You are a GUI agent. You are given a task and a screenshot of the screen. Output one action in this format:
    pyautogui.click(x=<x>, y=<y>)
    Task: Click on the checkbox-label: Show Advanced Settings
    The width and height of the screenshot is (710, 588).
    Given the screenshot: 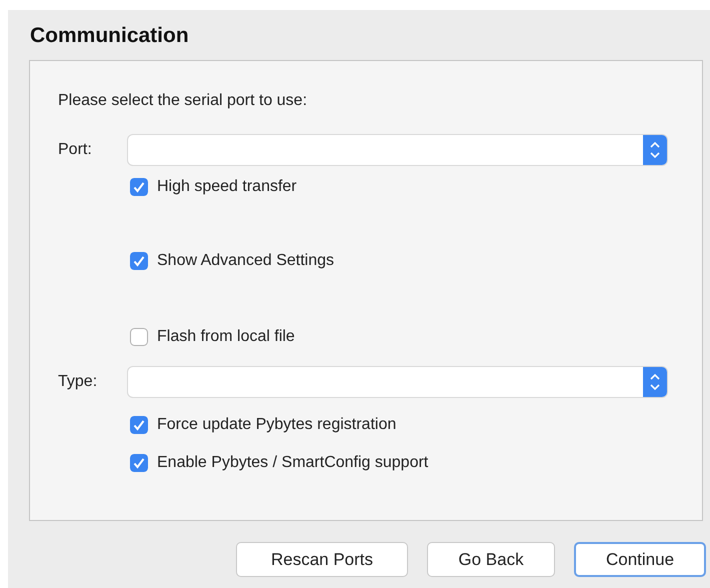 What is the action you would take?
    pyautogui.click(x=245, y=261)
    